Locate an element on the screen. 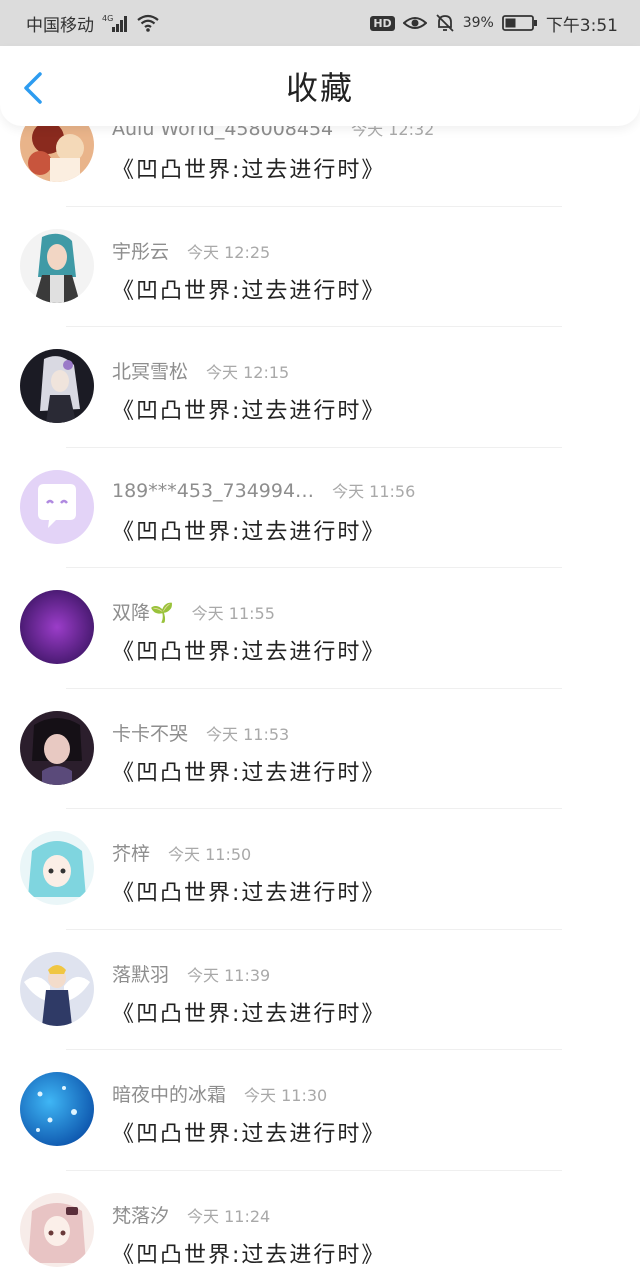 This screenshot has height=1280, width=640. list-item: 梵落汐 今天 11:24 《凹凸世界:过去进行时》 is located at coordinates (320, 1225).